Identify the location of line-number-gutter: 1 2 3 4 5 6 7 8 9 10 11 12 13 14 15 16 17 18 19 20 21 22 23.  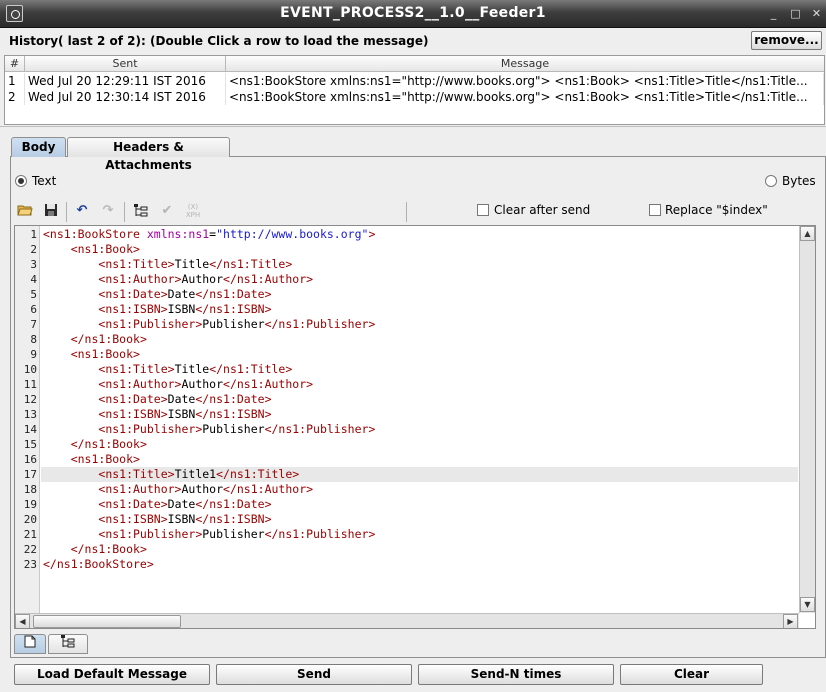
(27, 419).